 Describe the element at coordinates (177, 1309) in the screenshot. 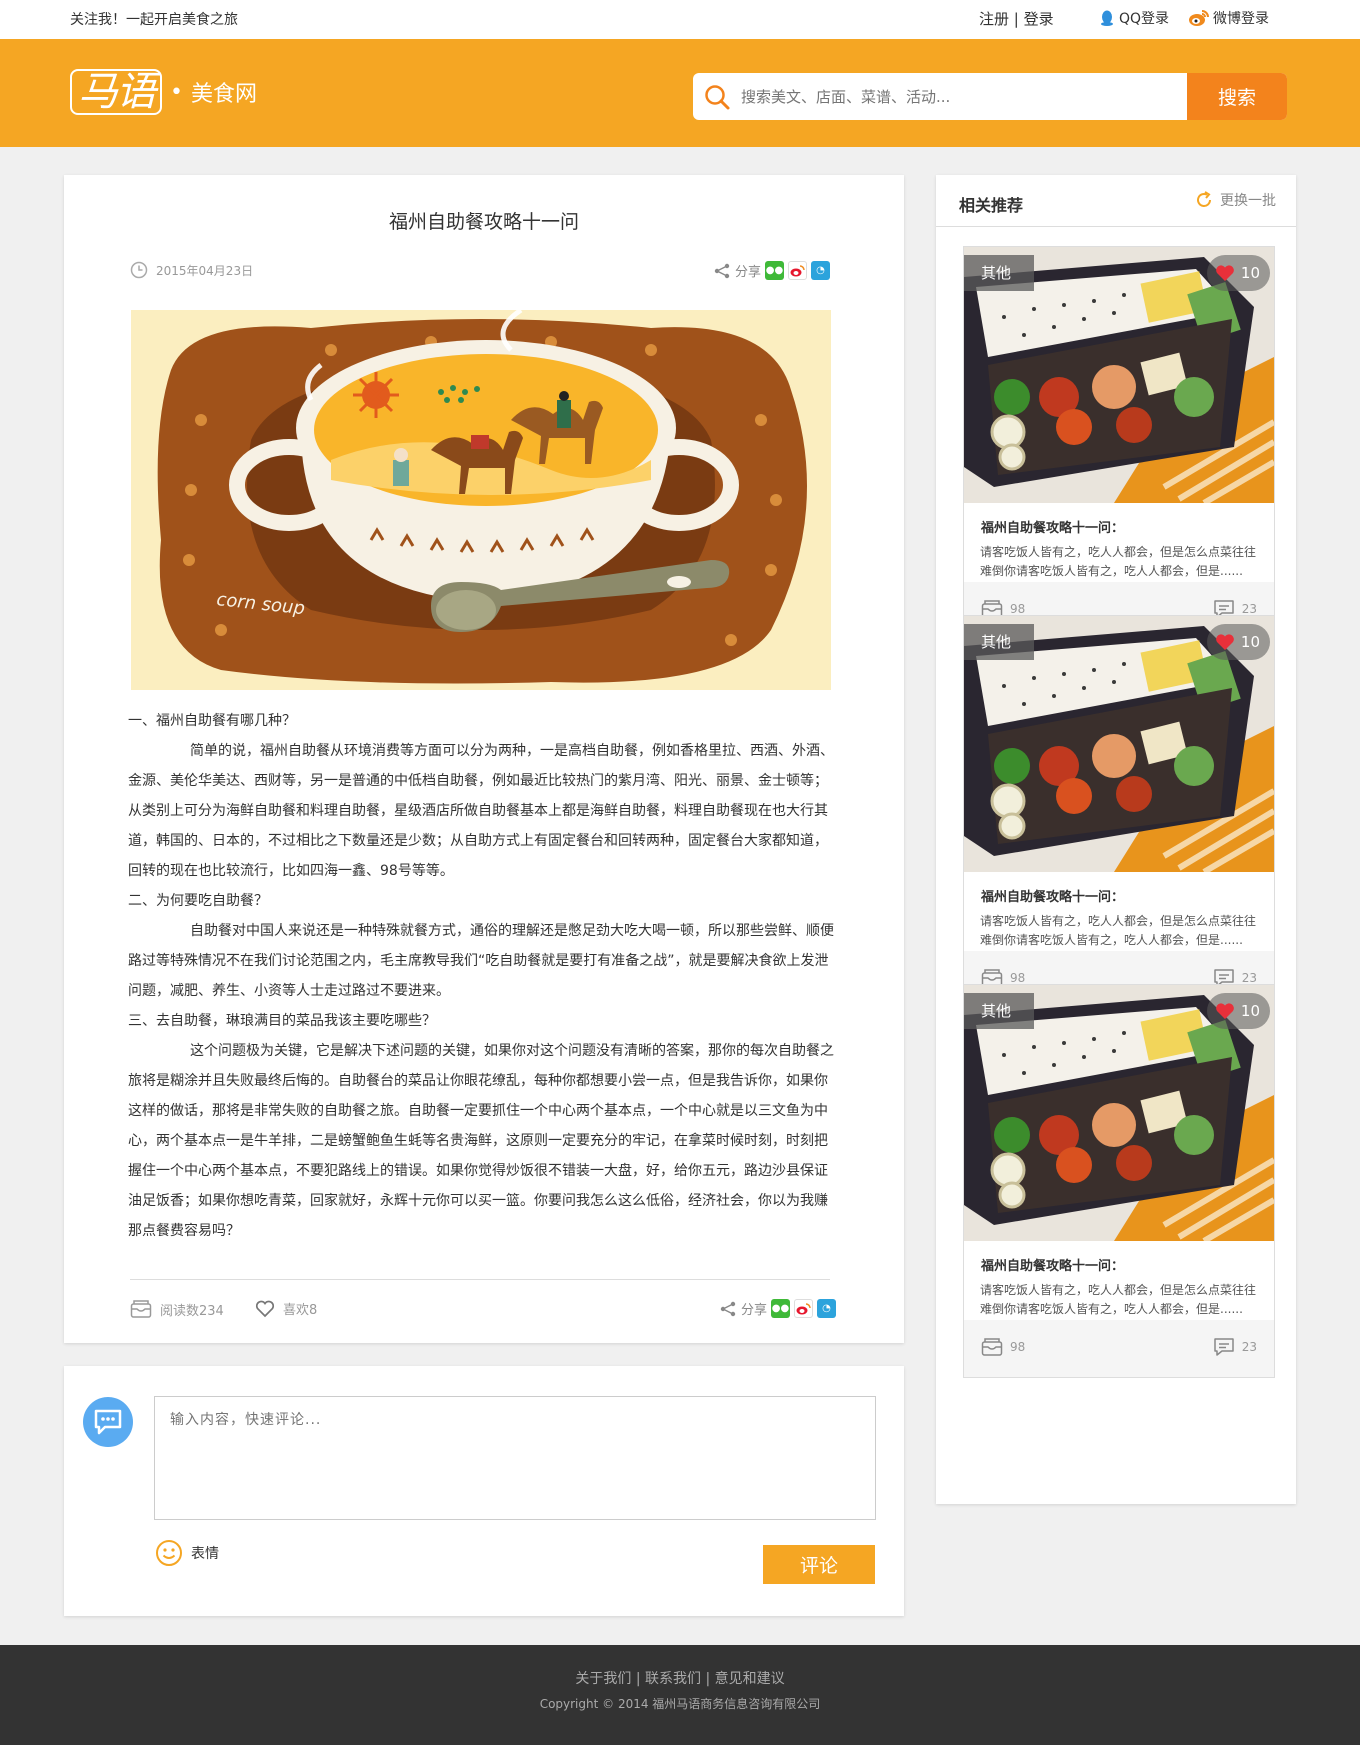

I see `read-count: 阅读数234` at that location.